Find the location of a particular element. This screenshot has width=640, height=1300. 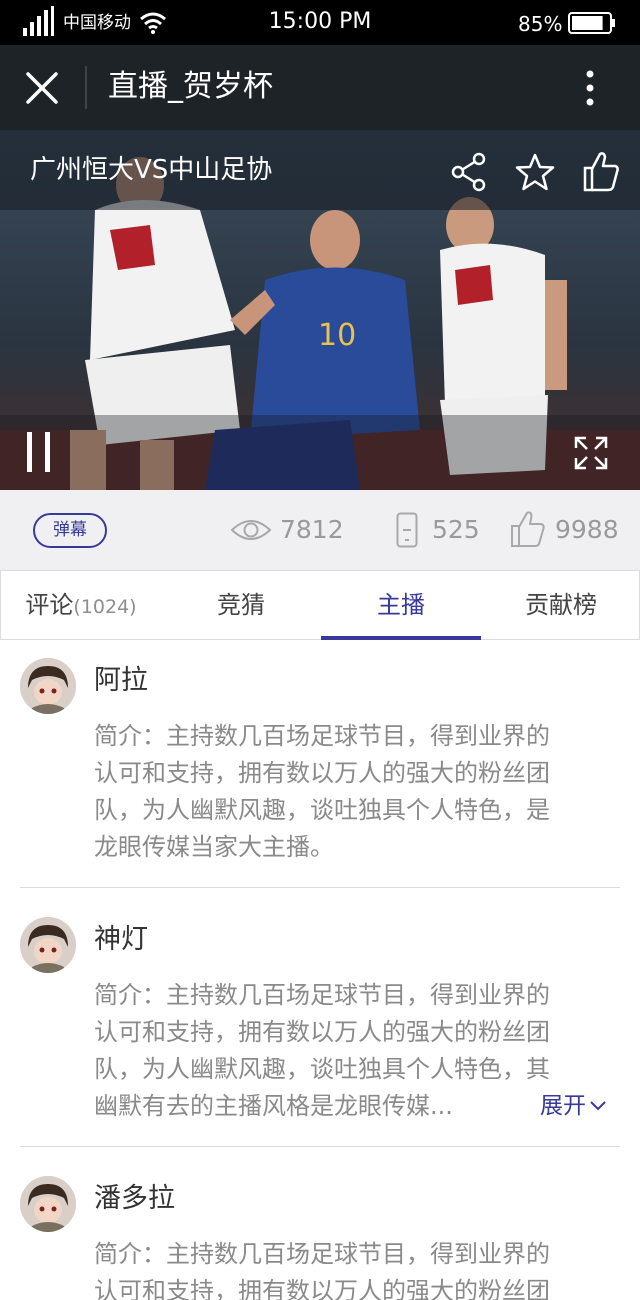

match-title: 广州恒大VS中山足协 is located at coordinates (151, 170).